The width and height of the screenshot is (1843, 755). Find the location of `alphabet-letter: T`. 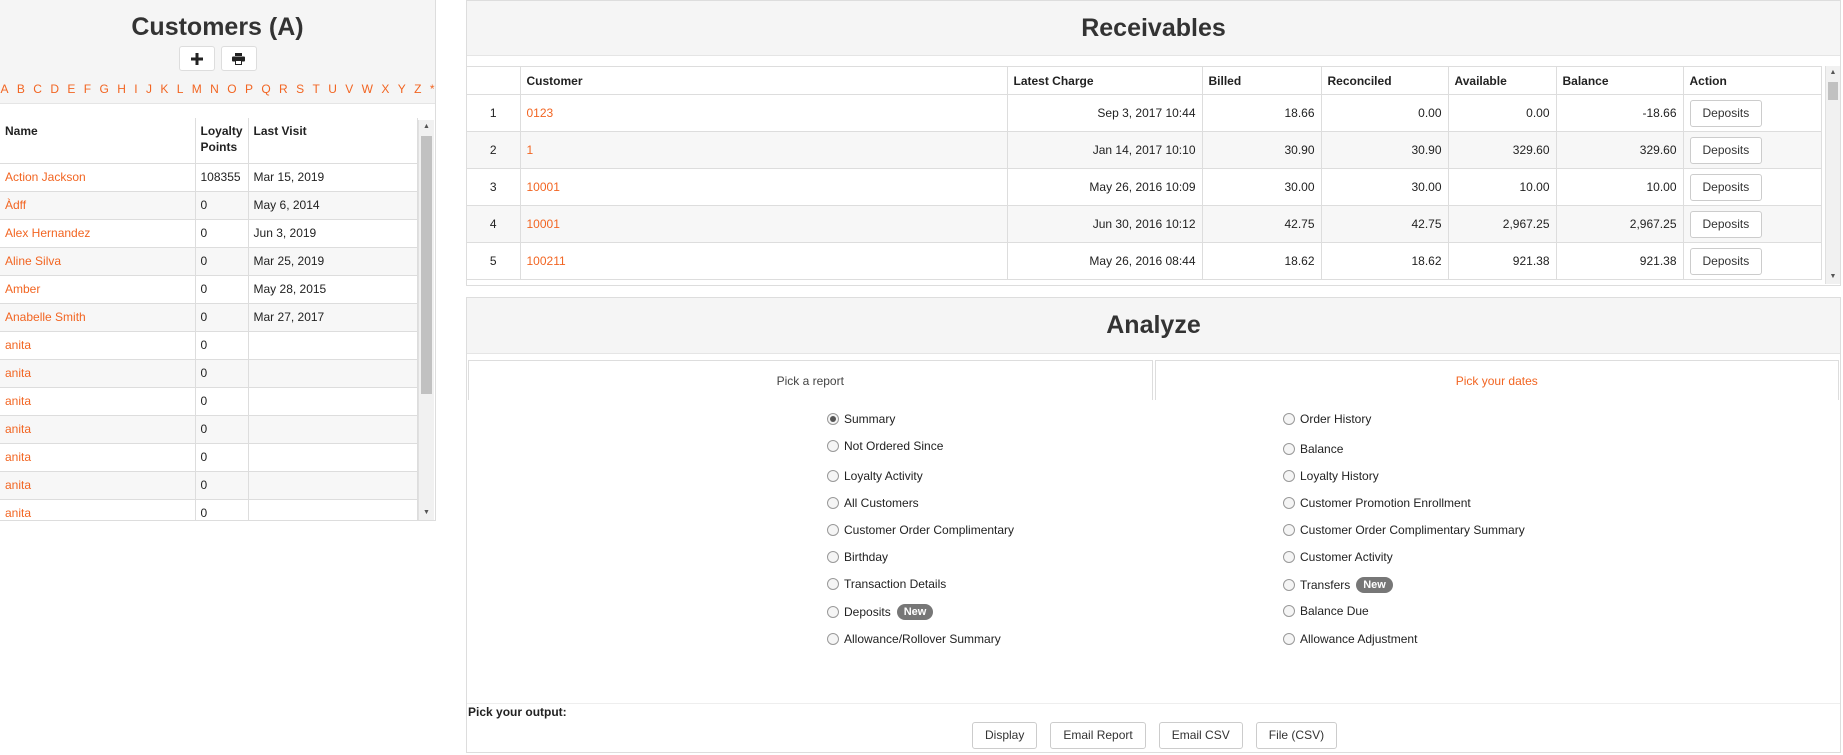

alphabet-letter: T is located at coordinates (316, 89).